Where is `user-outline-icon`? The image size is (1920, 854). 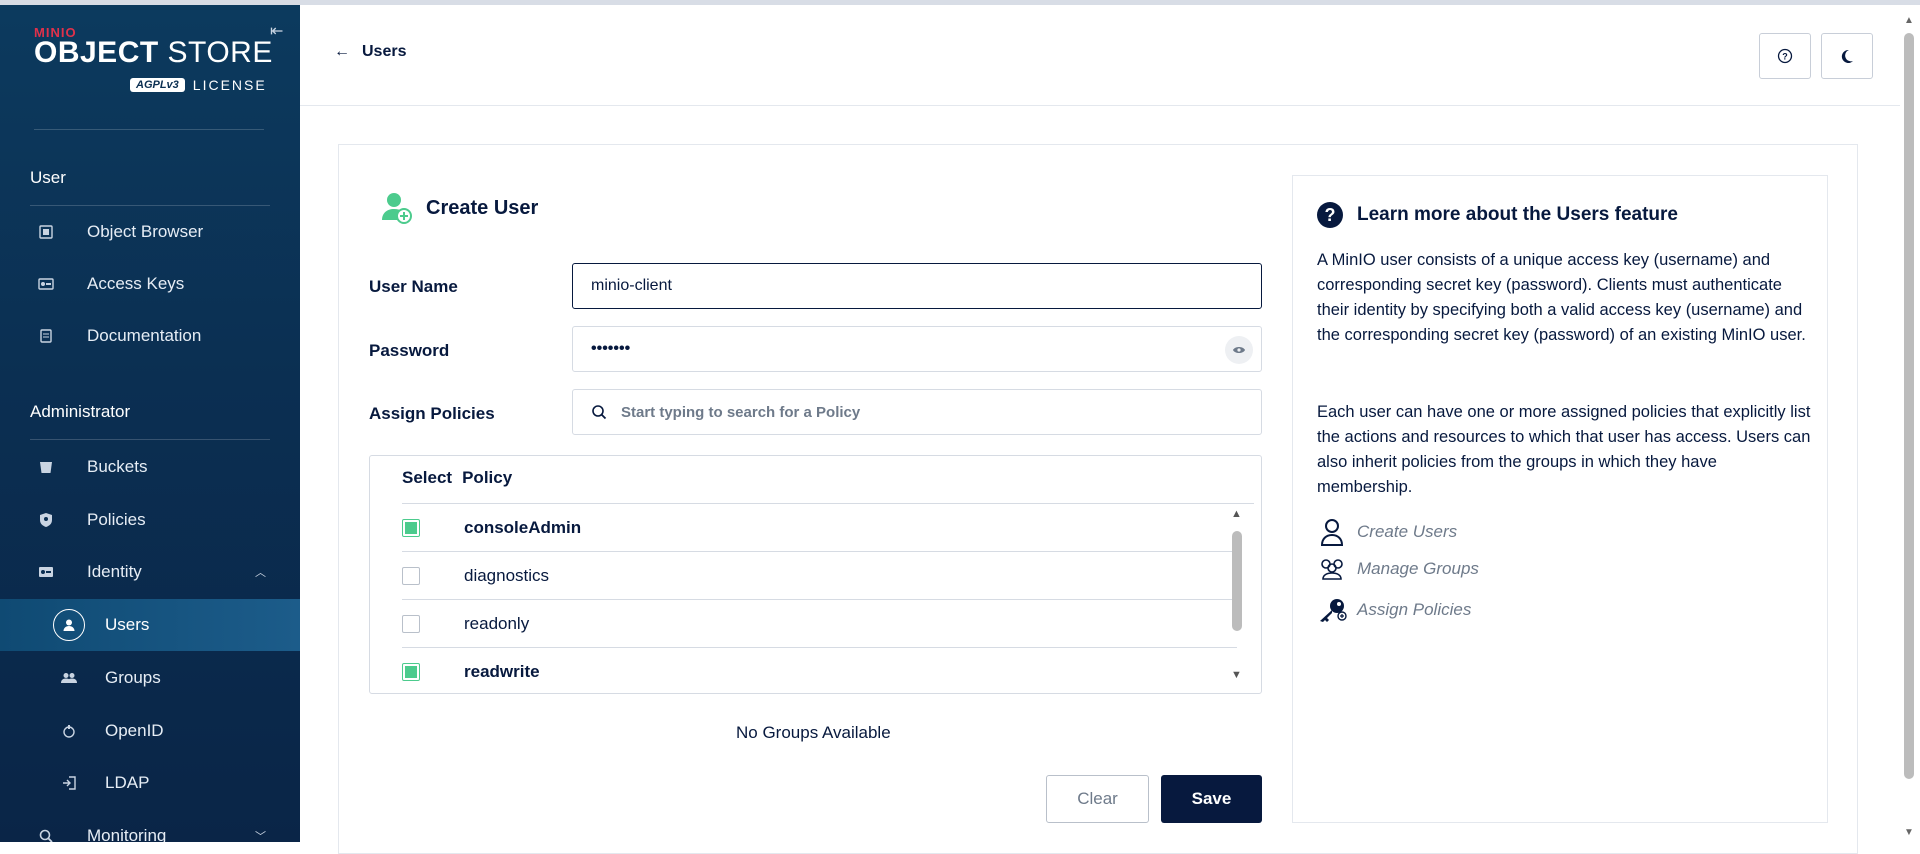 user-outline-icon is located at coordinates (1332, 532).